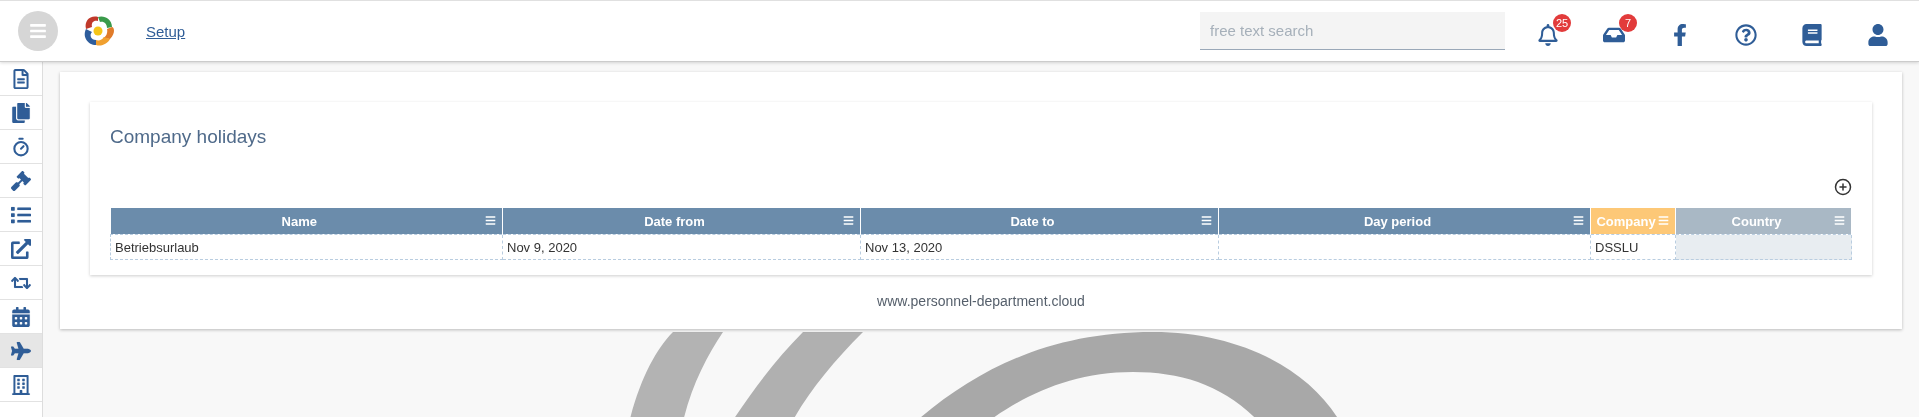 This screenshot has width=1919, height=417. I want to click on airplane-icon, so click(21, 350).